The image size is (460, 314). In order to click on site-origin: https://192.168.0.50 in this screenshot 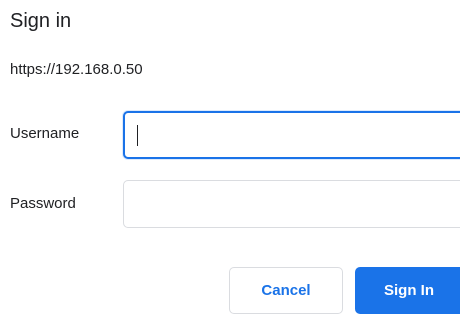, I will do `click(76, 69)`.